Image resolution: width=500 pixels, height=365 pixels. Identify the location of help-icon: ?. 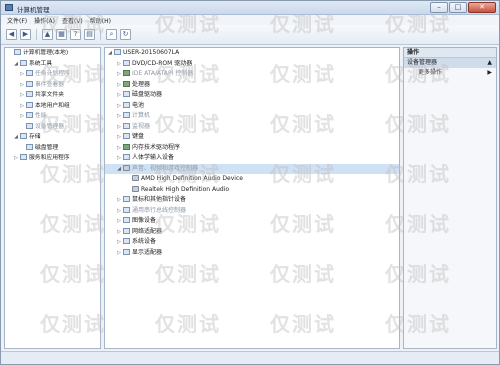
(75, 34).